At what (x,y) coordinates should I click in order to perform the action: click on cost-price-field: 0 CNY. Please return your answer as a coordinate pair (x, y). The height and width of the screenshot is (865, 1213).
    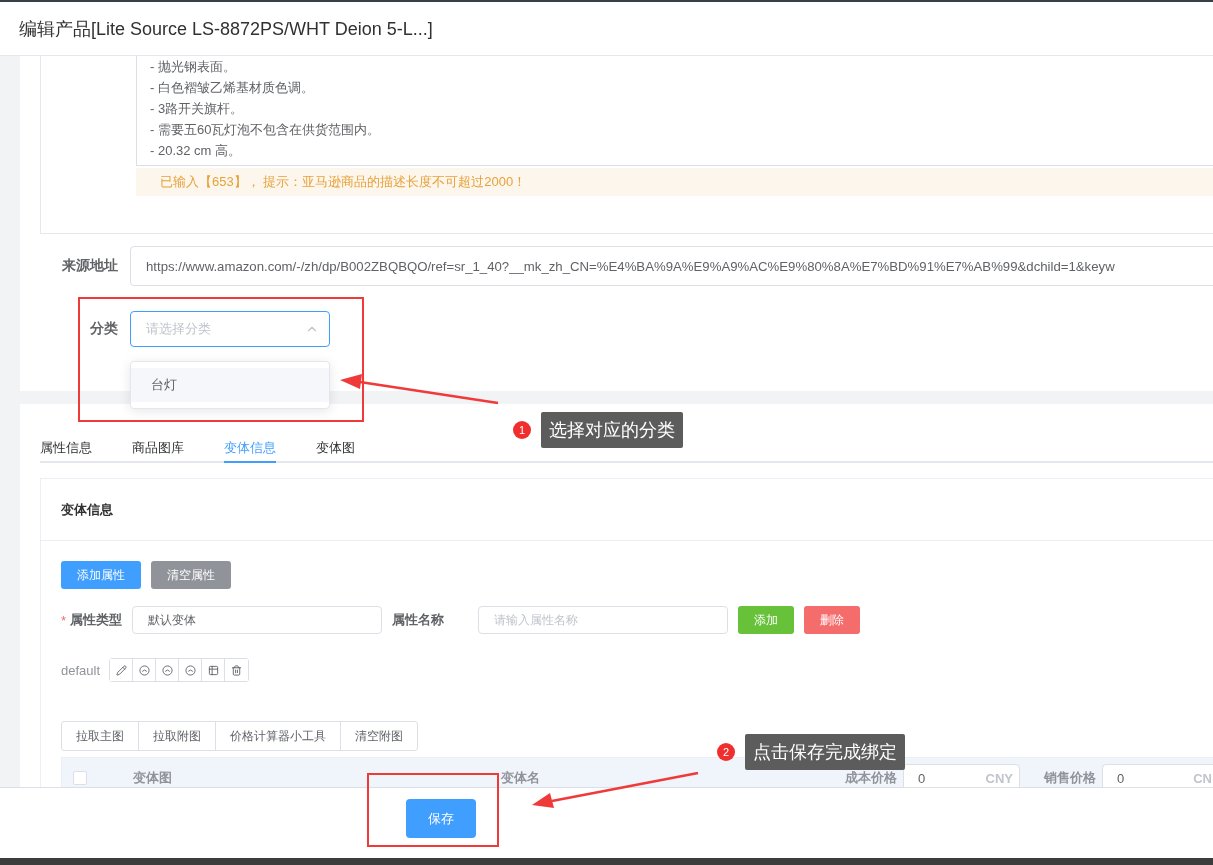
    Looking at the image, I should click on (961, 775).